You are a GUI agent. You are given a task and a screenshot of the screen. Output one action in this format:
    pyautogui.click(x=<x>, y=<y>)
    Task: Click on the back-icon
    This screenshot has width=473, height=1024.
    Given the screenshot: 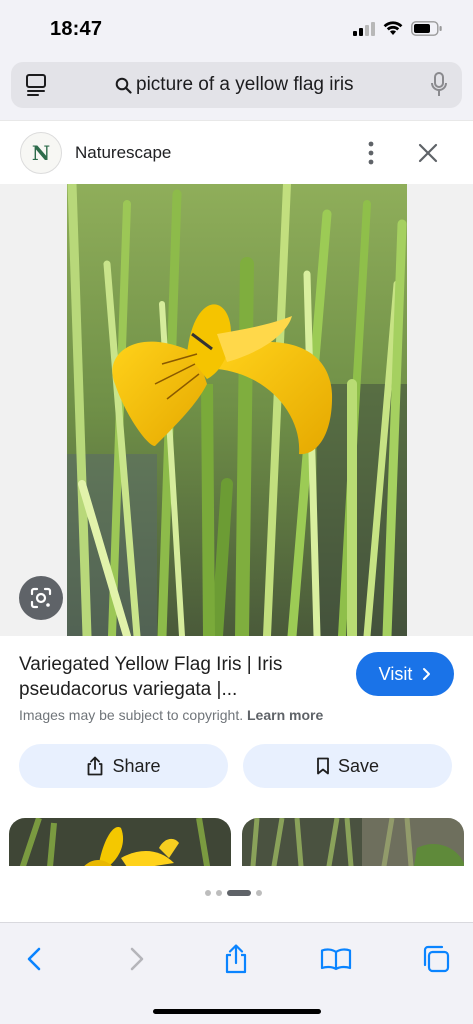 What is the action you would take?
    pyautogui.click(x=34, y=959)
    